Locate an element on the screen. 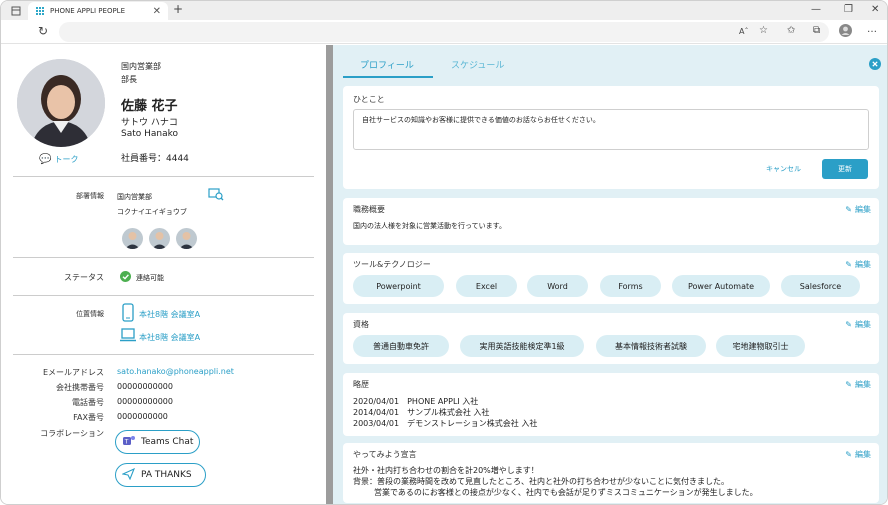 This screenshot has height=505, width=888. favorite-add-icon: ☆ is located at coordinates (763, 31).